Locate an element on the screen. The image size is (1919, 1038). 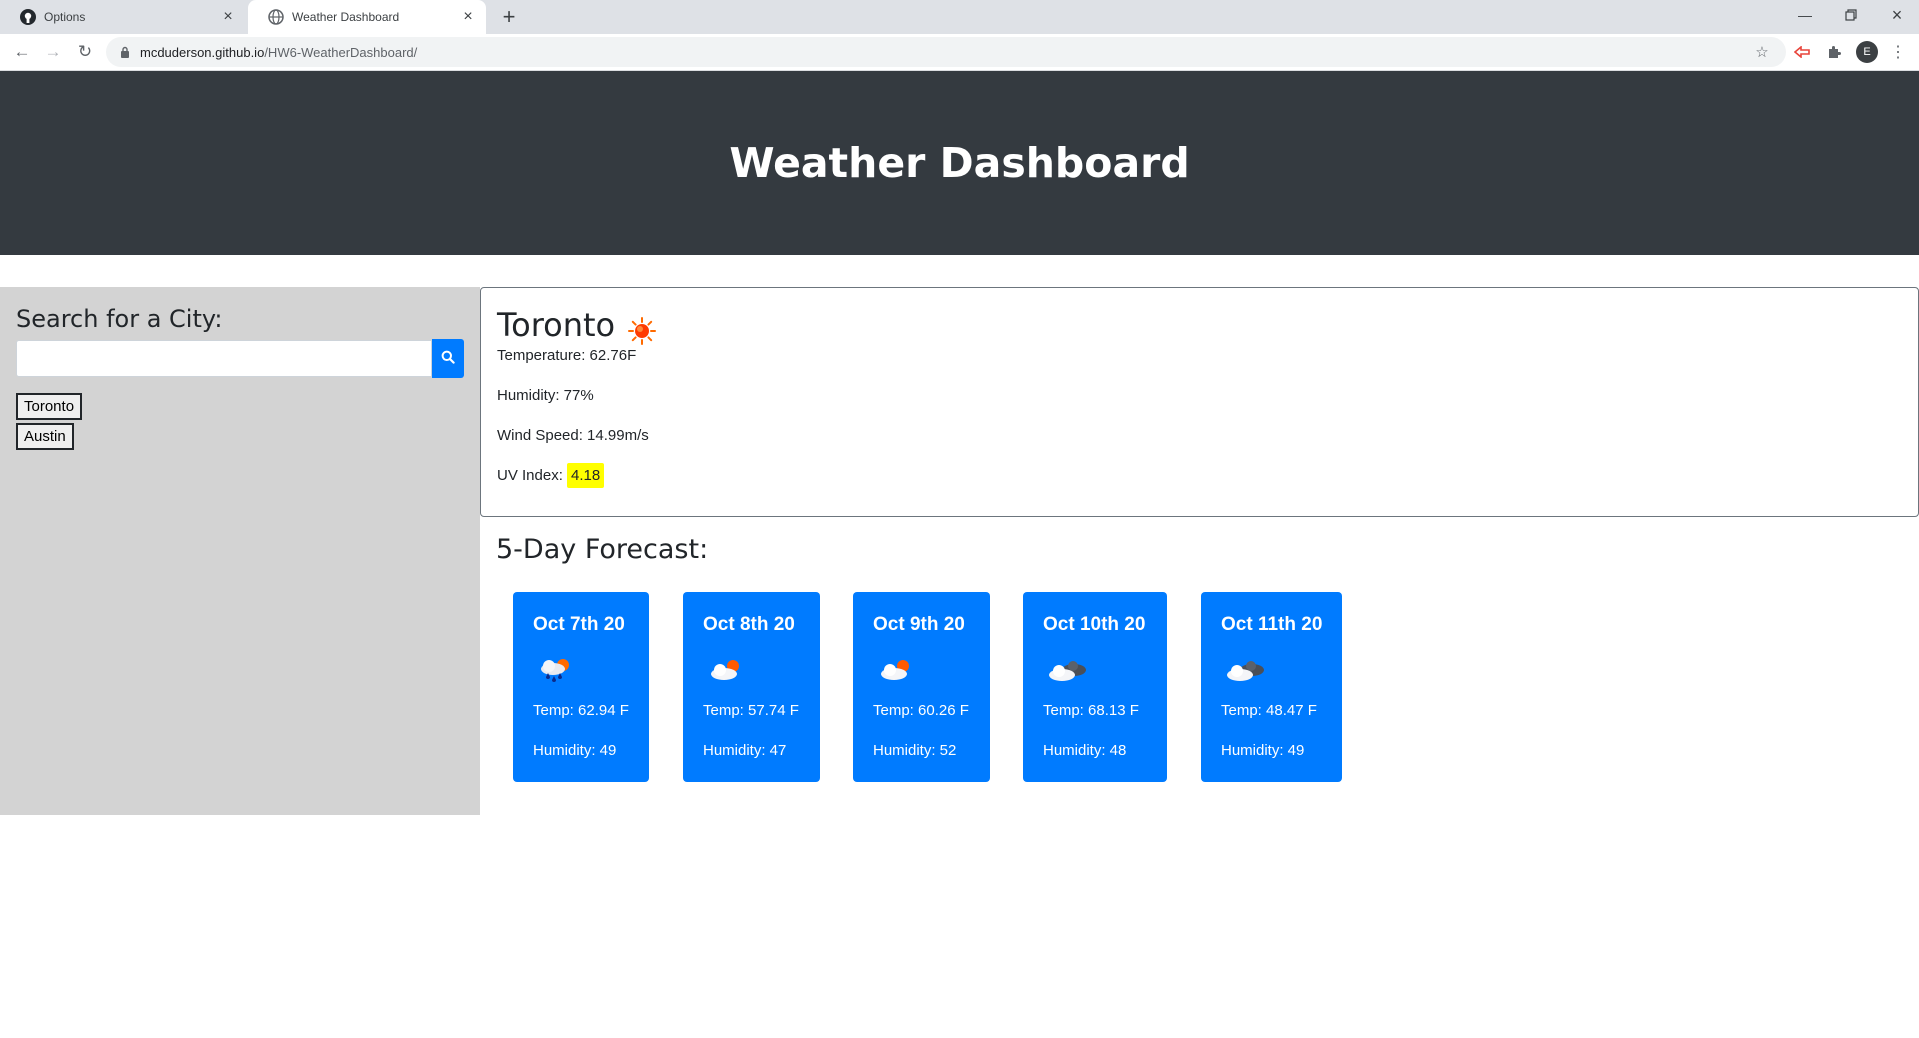
forecast-temp: Temp: 68.13 F is located at coordinates (1091, 710).